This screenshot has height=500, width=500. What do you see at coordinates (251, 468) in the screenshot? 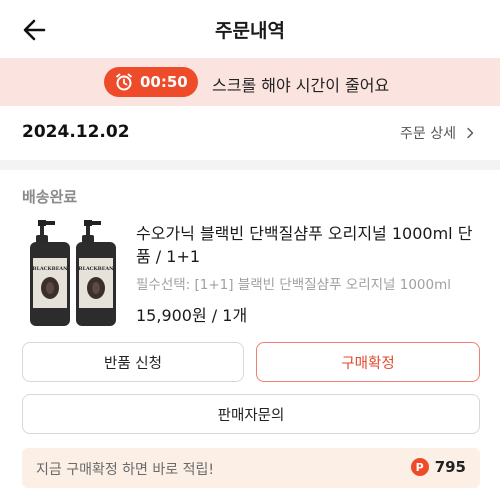
I see `reward-banner: 지금 구매확정 하면 바로 적립! P 795` at bounding box center [251, 468].